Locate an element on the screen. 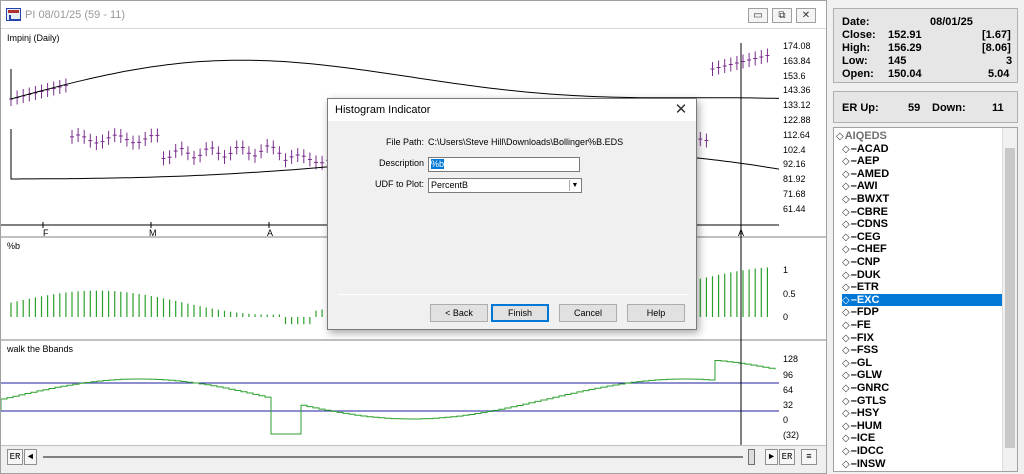 Image resolution: width=1024 pixels, height=474 pixels. scroll-thumb is located at coordinates (751, 457).